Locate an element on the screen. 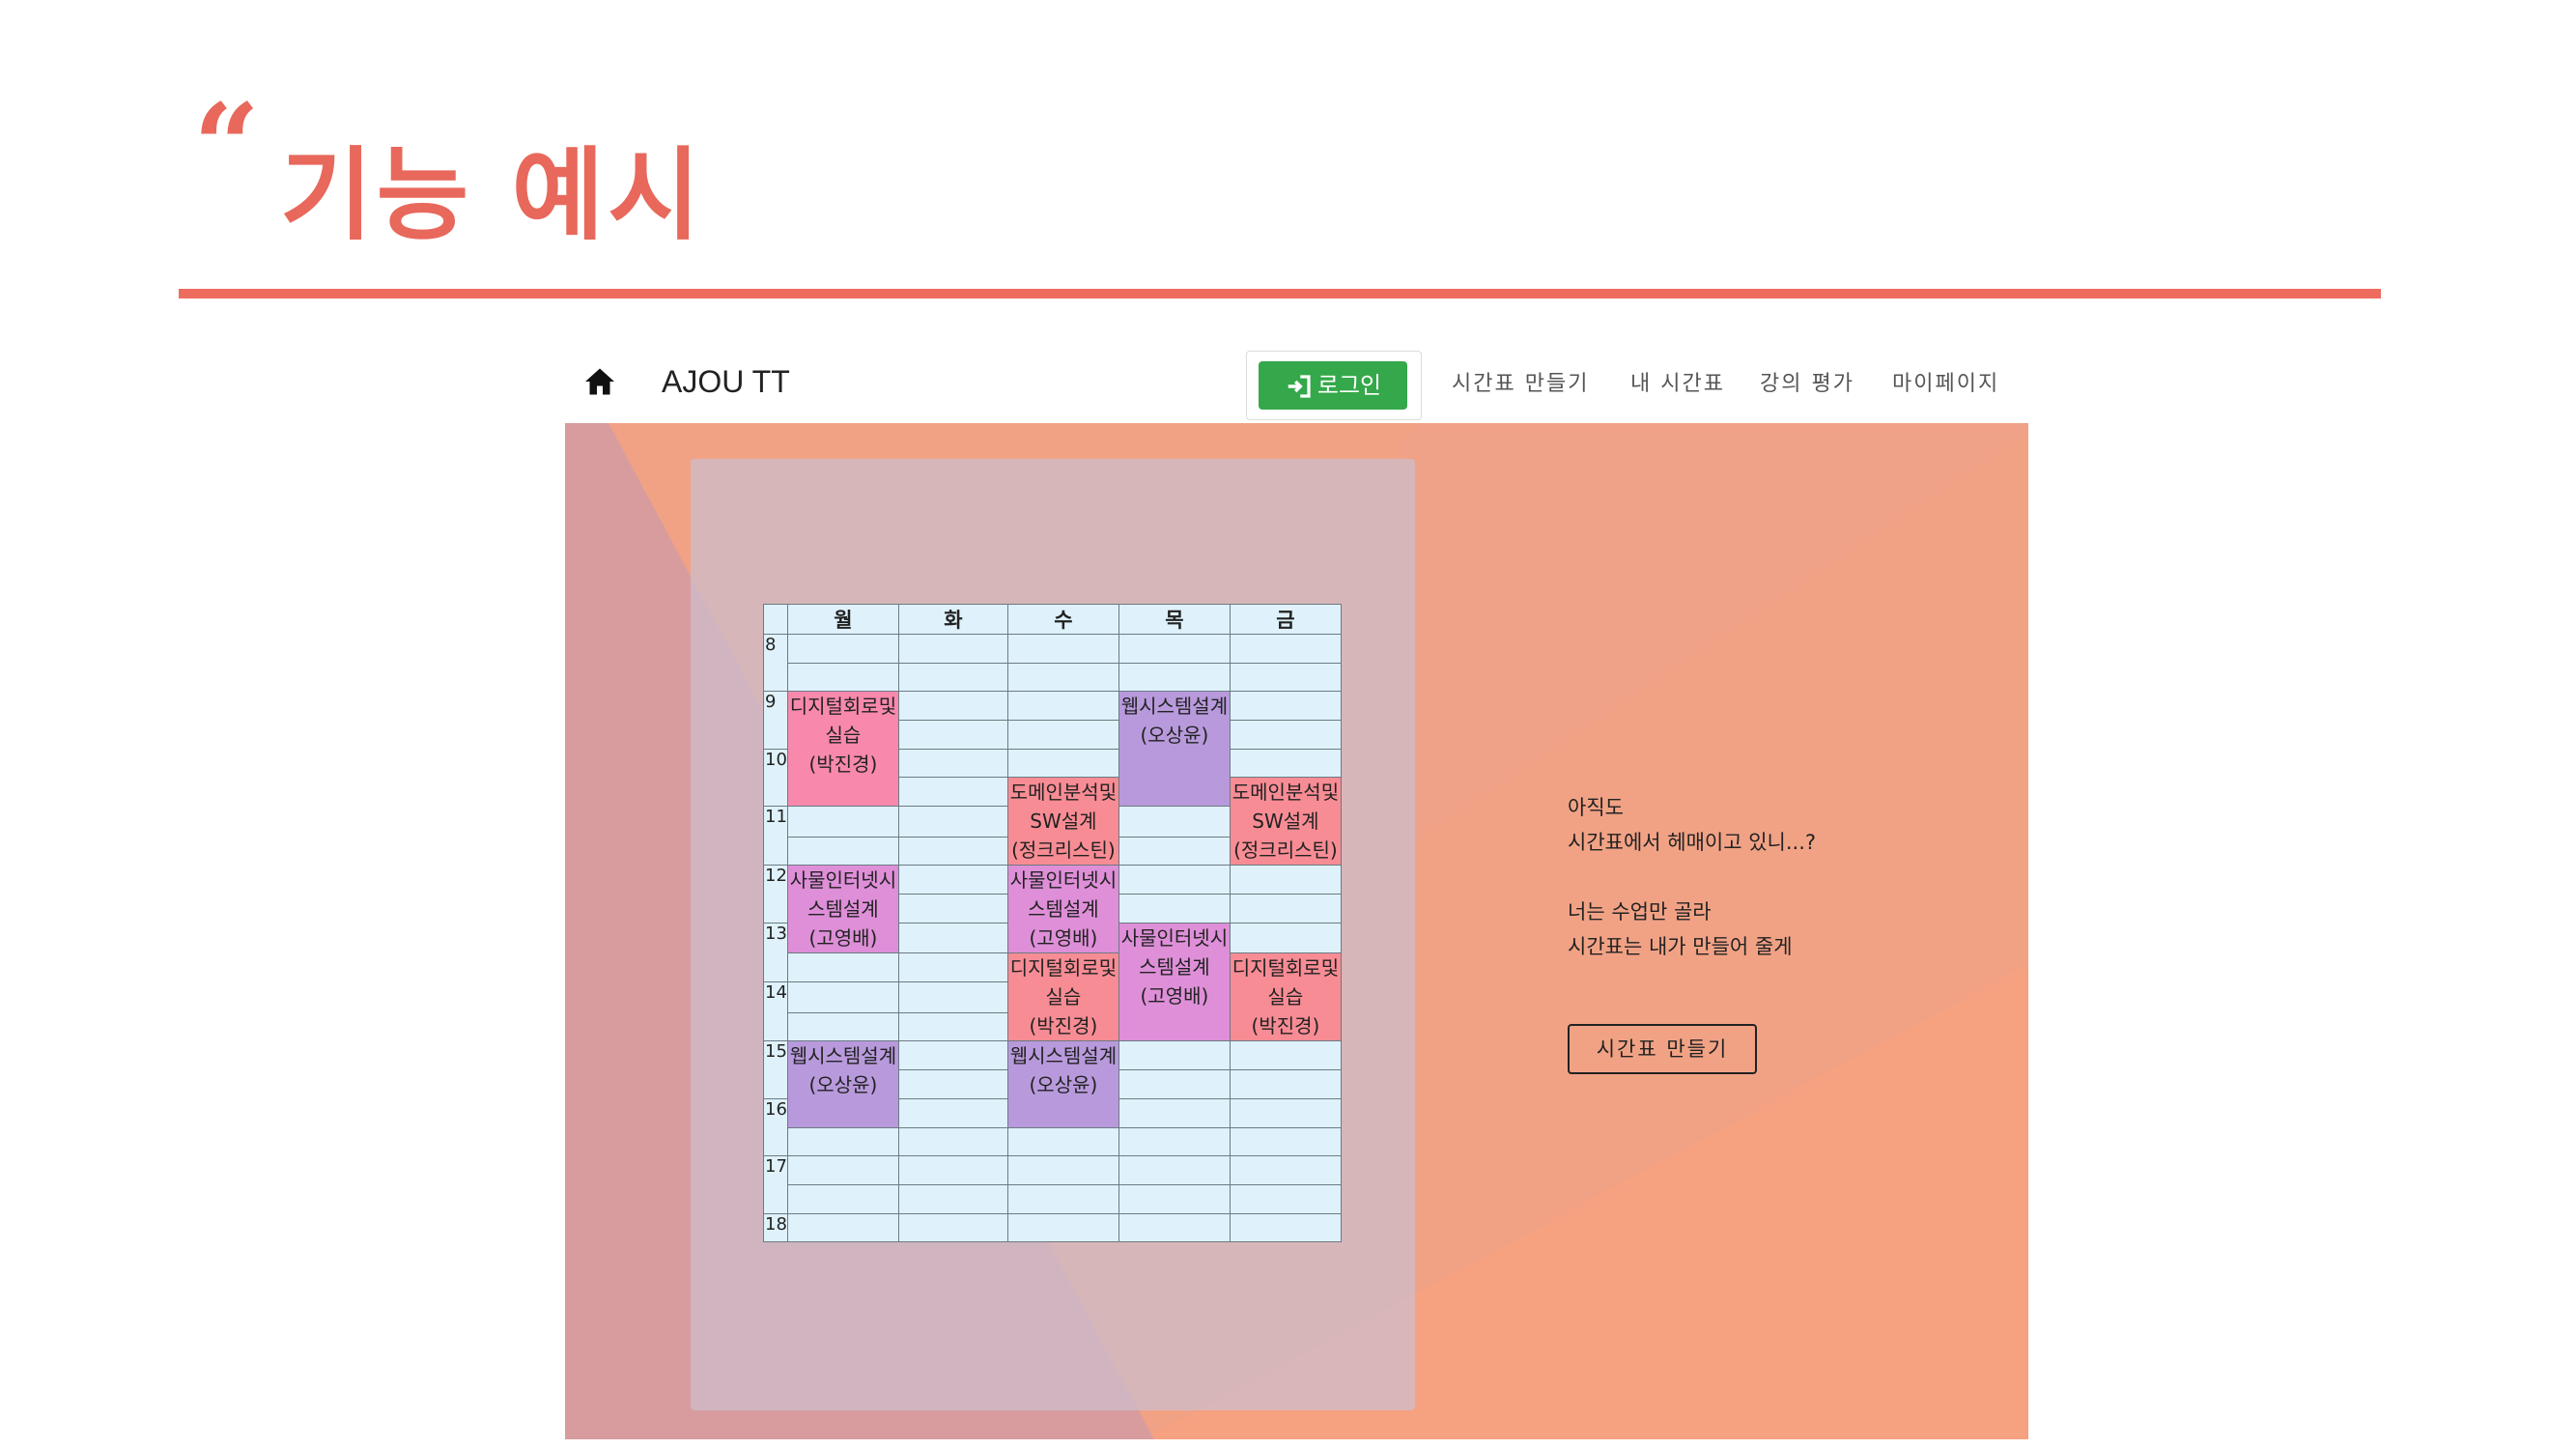  brand-name: AJOU TT is located at coordinates (726, 381).